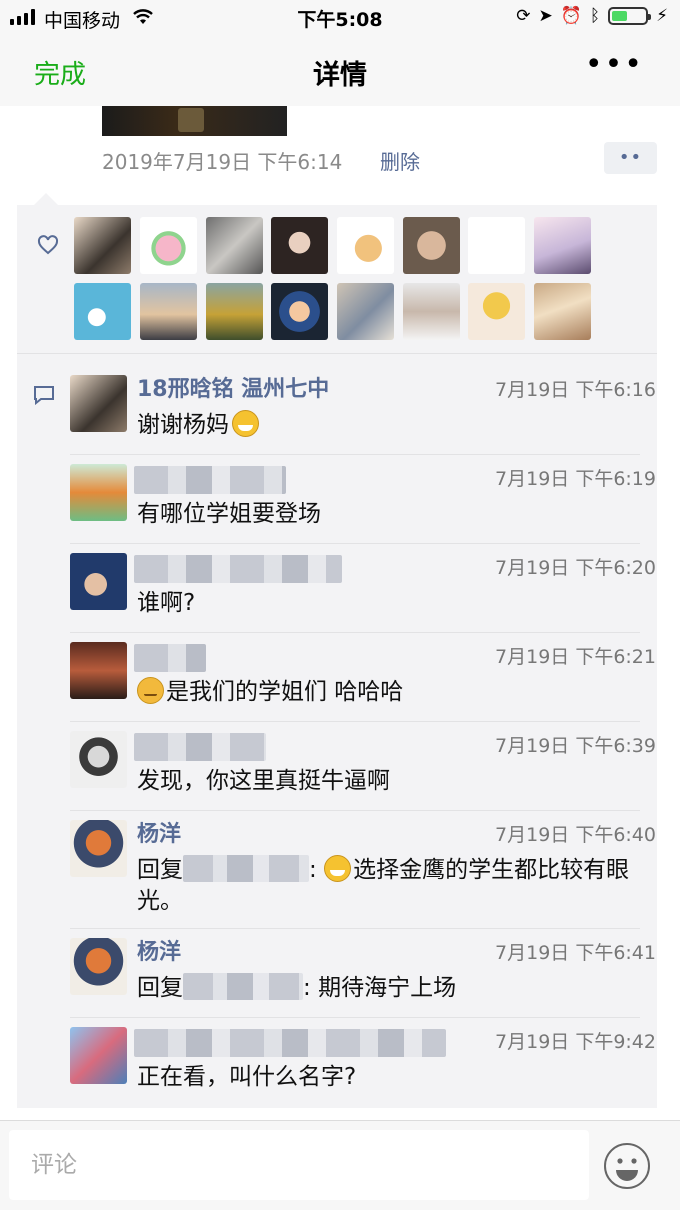 The height and width of the screenshot is (1210, 680). I want to click on heart-icon, so click(48, 245).